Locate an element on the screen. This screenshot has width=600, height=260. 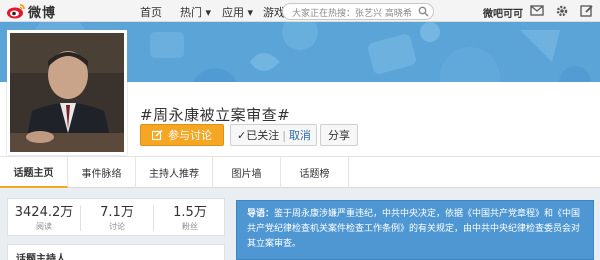
tab-topic-home: 话题主页 is located at coordinates (34, 172).